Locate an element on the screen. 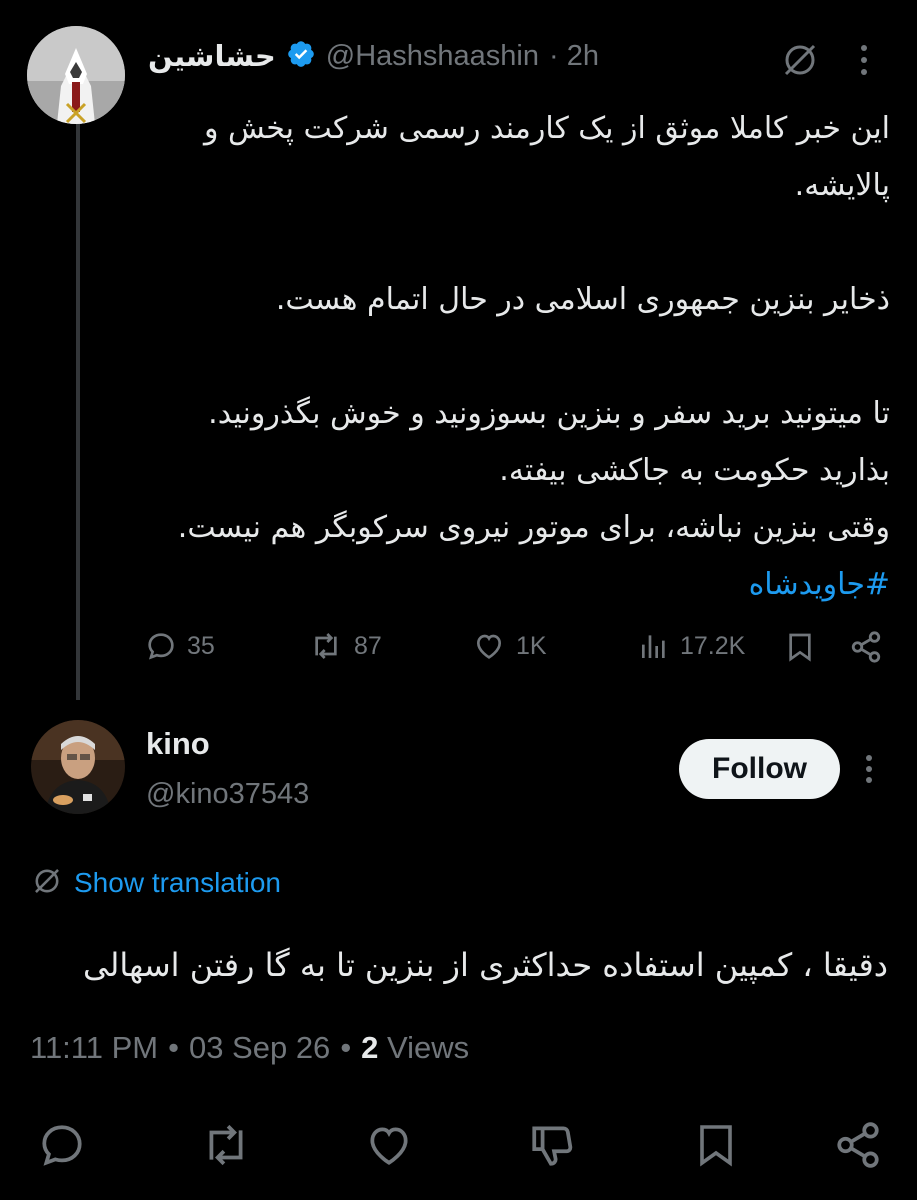 This screenshot has width=917, height=1200. reply-display-name: kino is located at coordinates (178, 744).